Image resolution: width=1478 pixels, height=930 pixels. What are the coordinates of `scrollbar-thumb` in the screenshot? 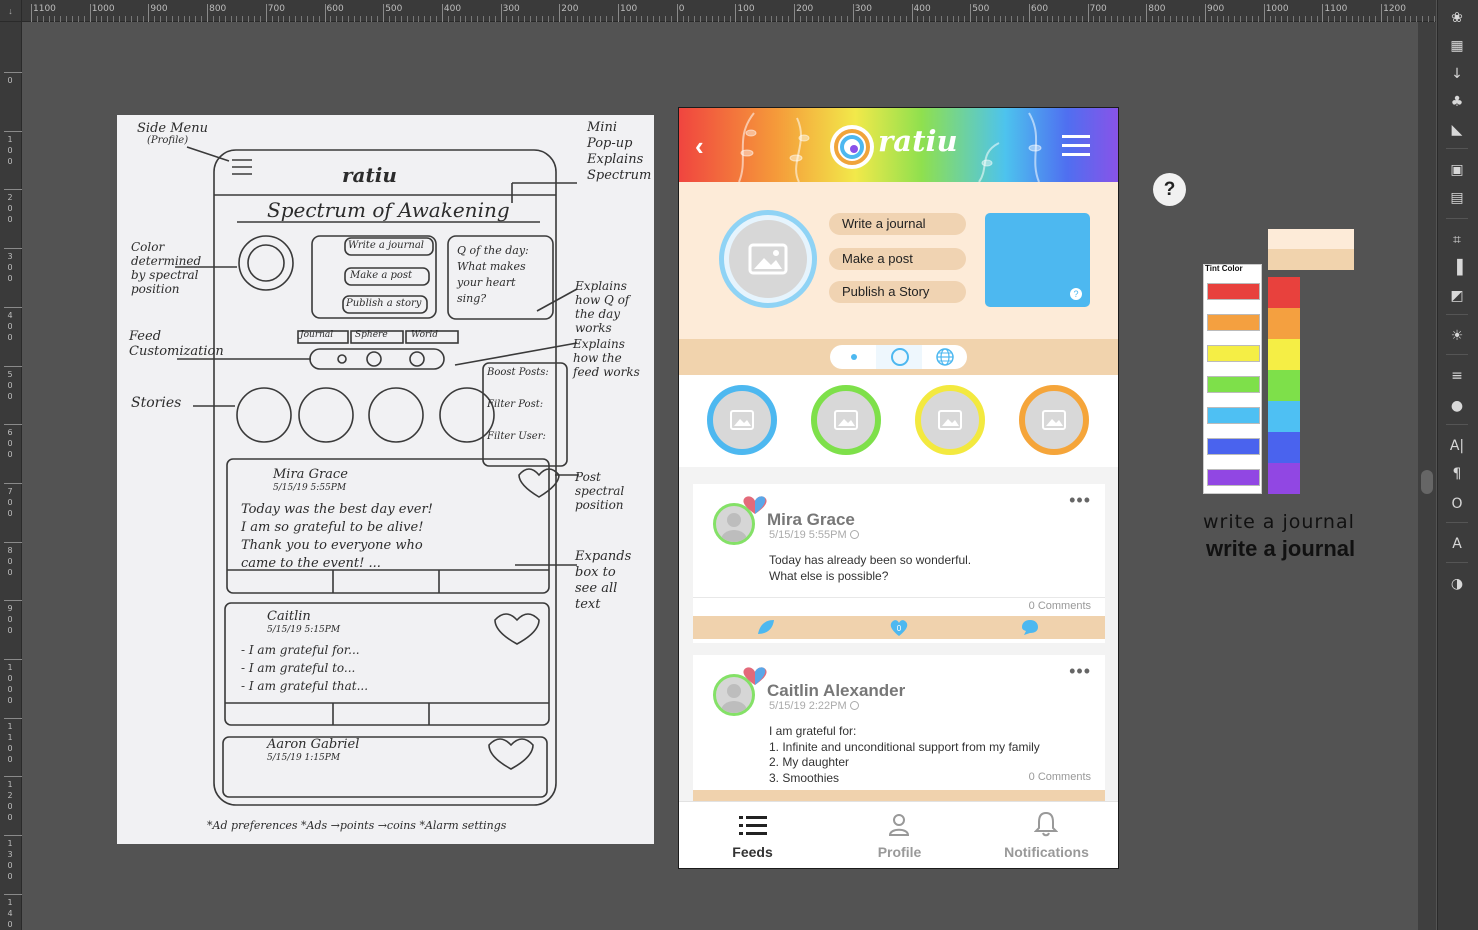 It's located at (1427, 482).